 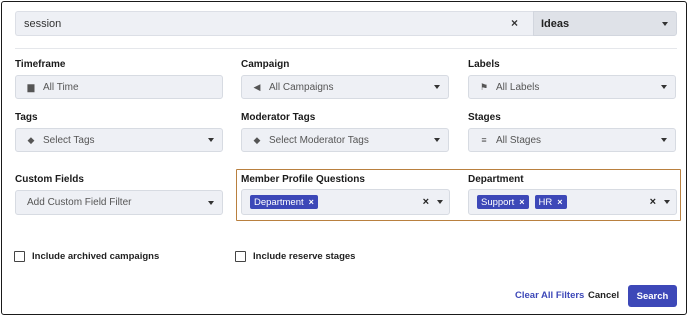 I want to click on timeframe-label: Timeframe, so click(x=40, y=64).